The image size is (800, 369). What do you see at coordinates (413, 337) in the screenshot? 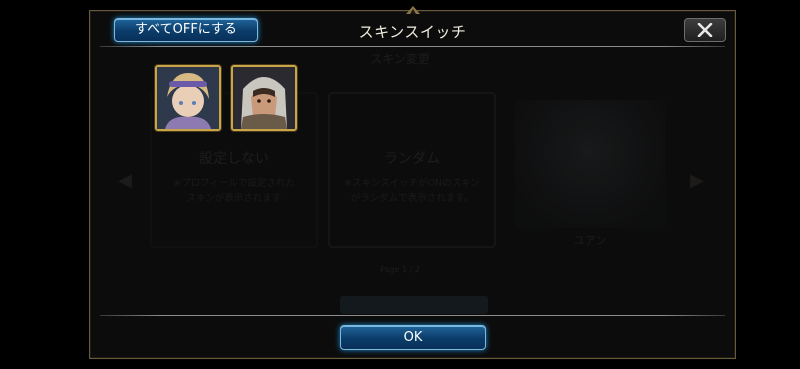
I see `ok-button: OK` at bounding box center [413, 337].